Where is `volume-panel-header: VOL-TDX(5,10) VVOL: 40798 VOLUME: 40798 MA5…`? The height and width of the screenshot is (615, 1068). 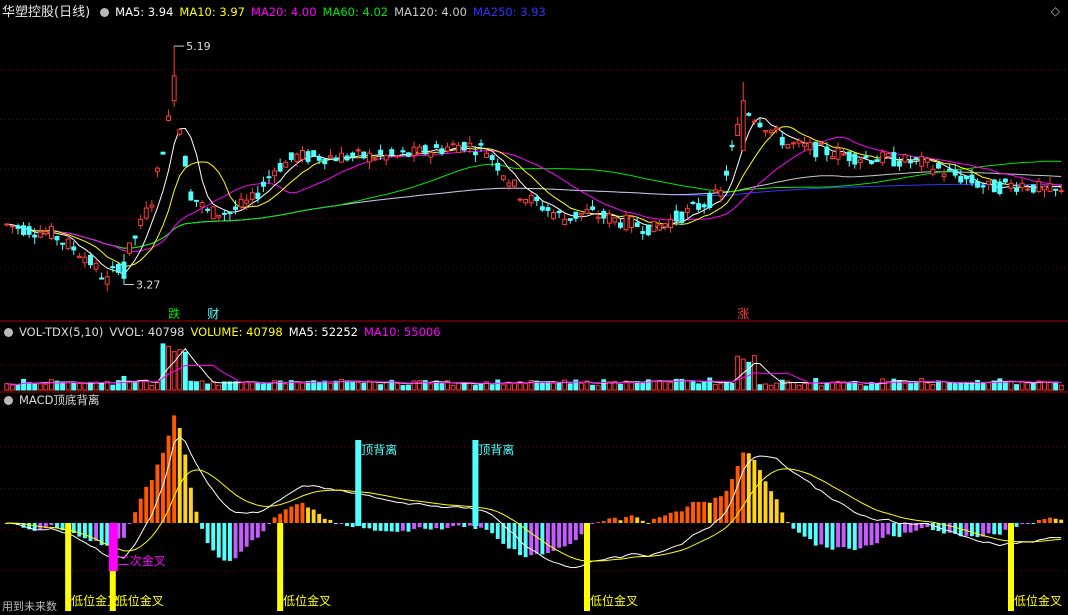 volume-panel-header: VOL-TDX(5,10) VVOL: 40798 VOLUME: 40798 MA5… is located at coordinates (223, 332).